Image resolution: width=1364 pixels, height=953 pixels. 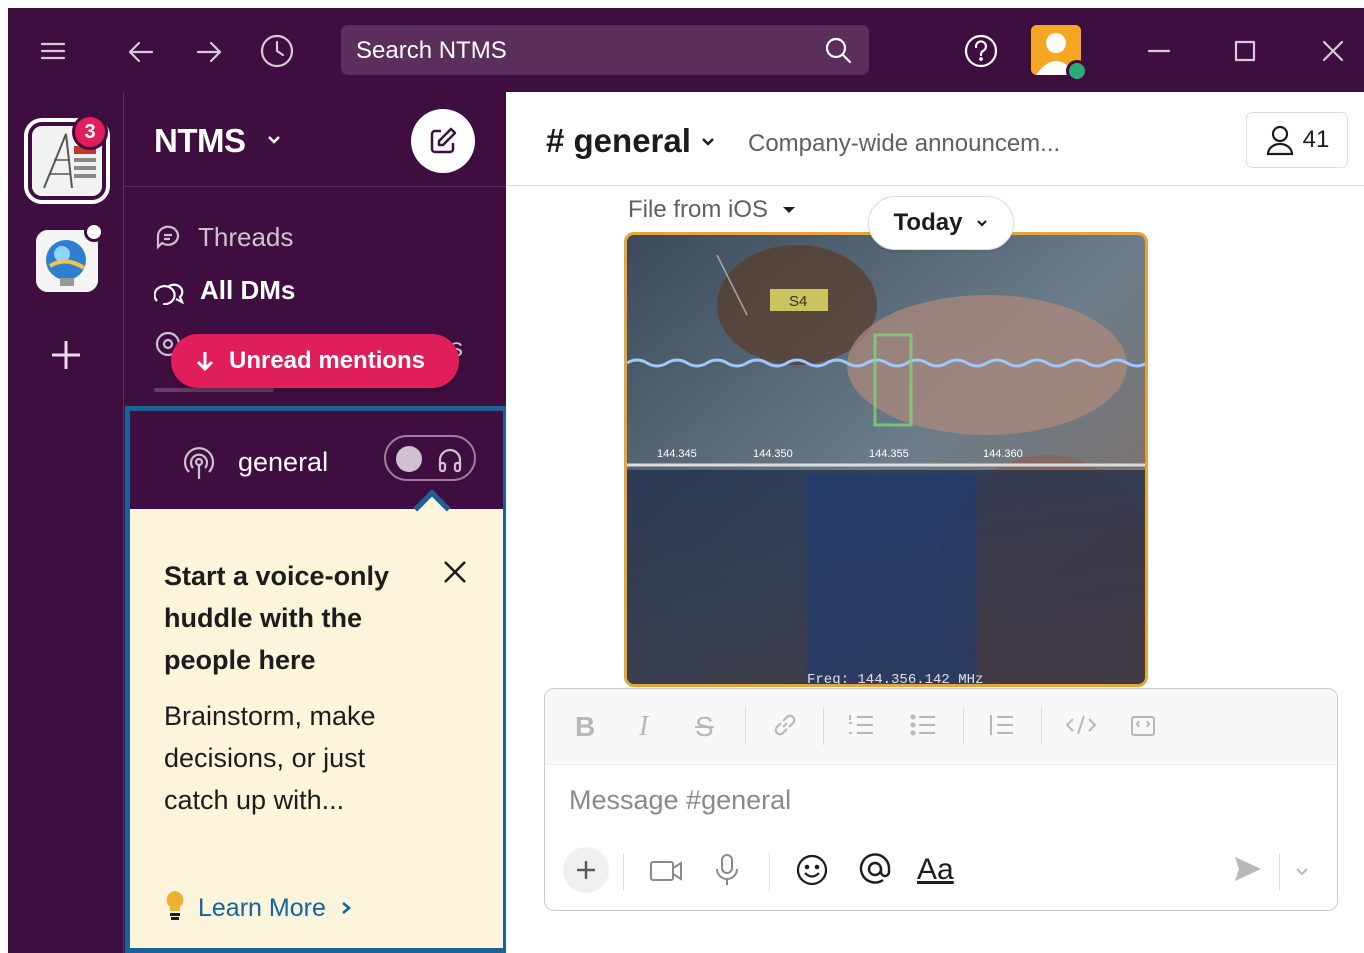 I want to click on learn-more-label: Learn More, so click(x=262, y=908).